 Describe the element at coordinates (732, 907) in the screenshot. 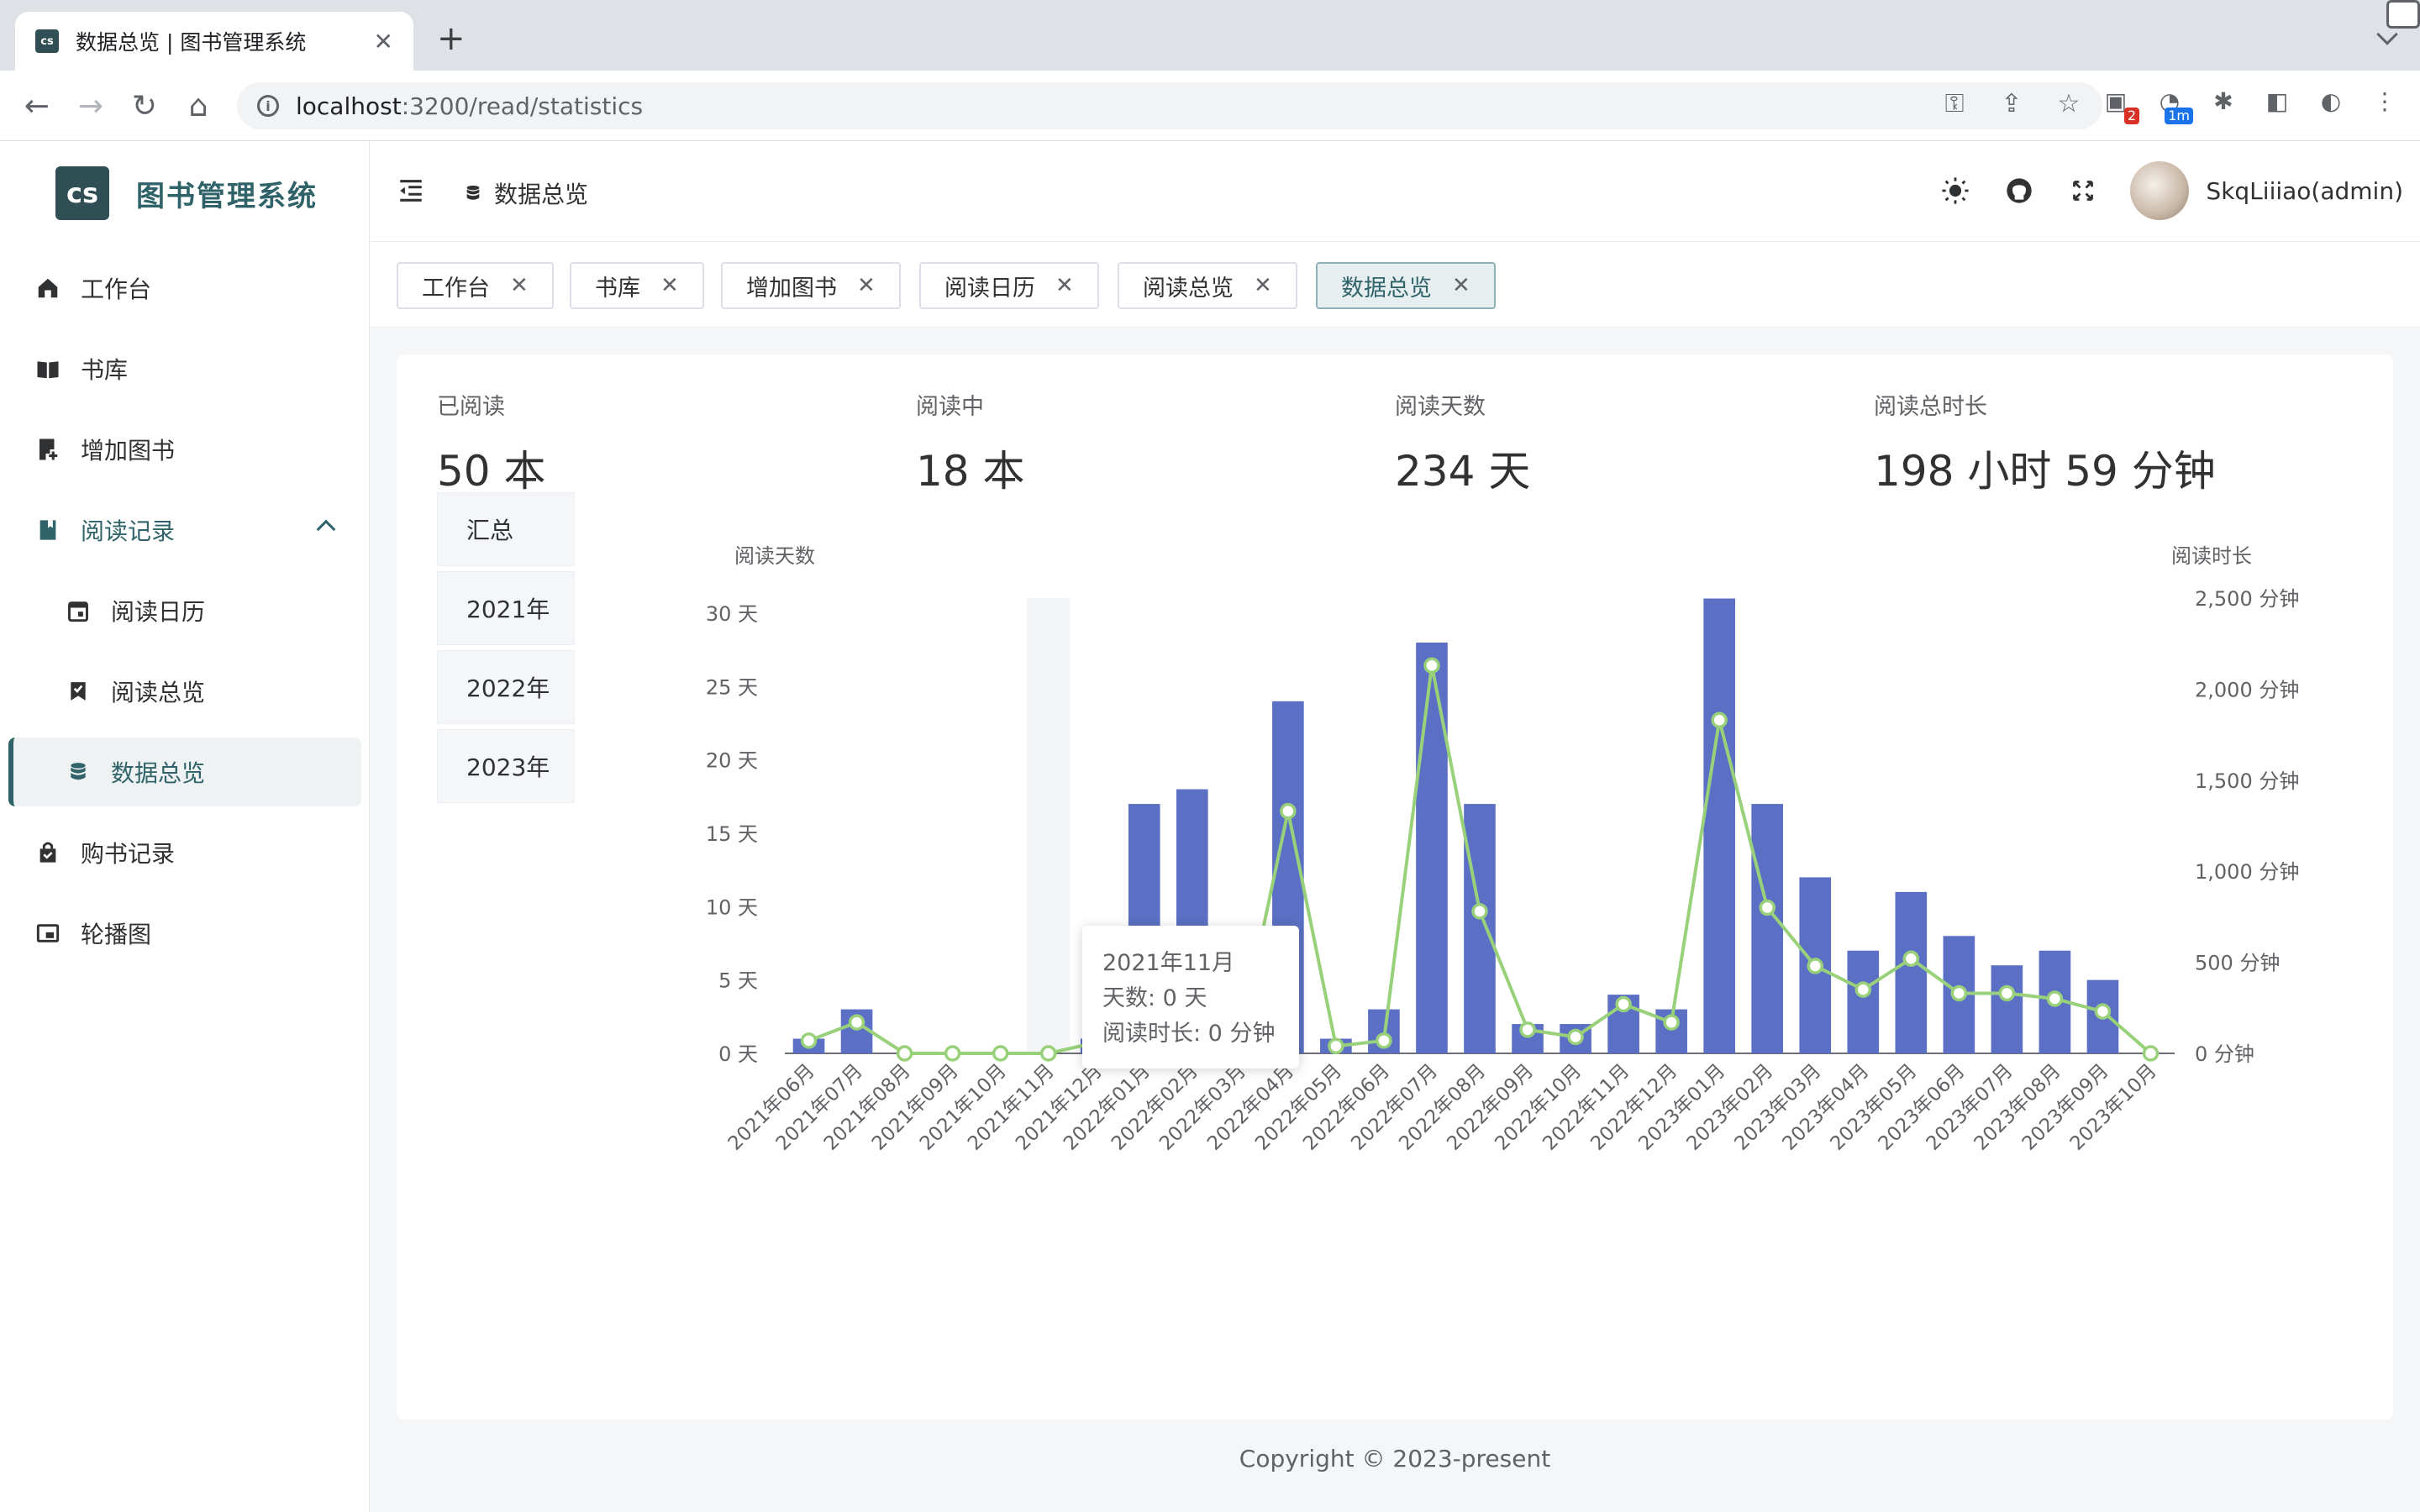

I see `y-tick-left: 10 天` at that location.